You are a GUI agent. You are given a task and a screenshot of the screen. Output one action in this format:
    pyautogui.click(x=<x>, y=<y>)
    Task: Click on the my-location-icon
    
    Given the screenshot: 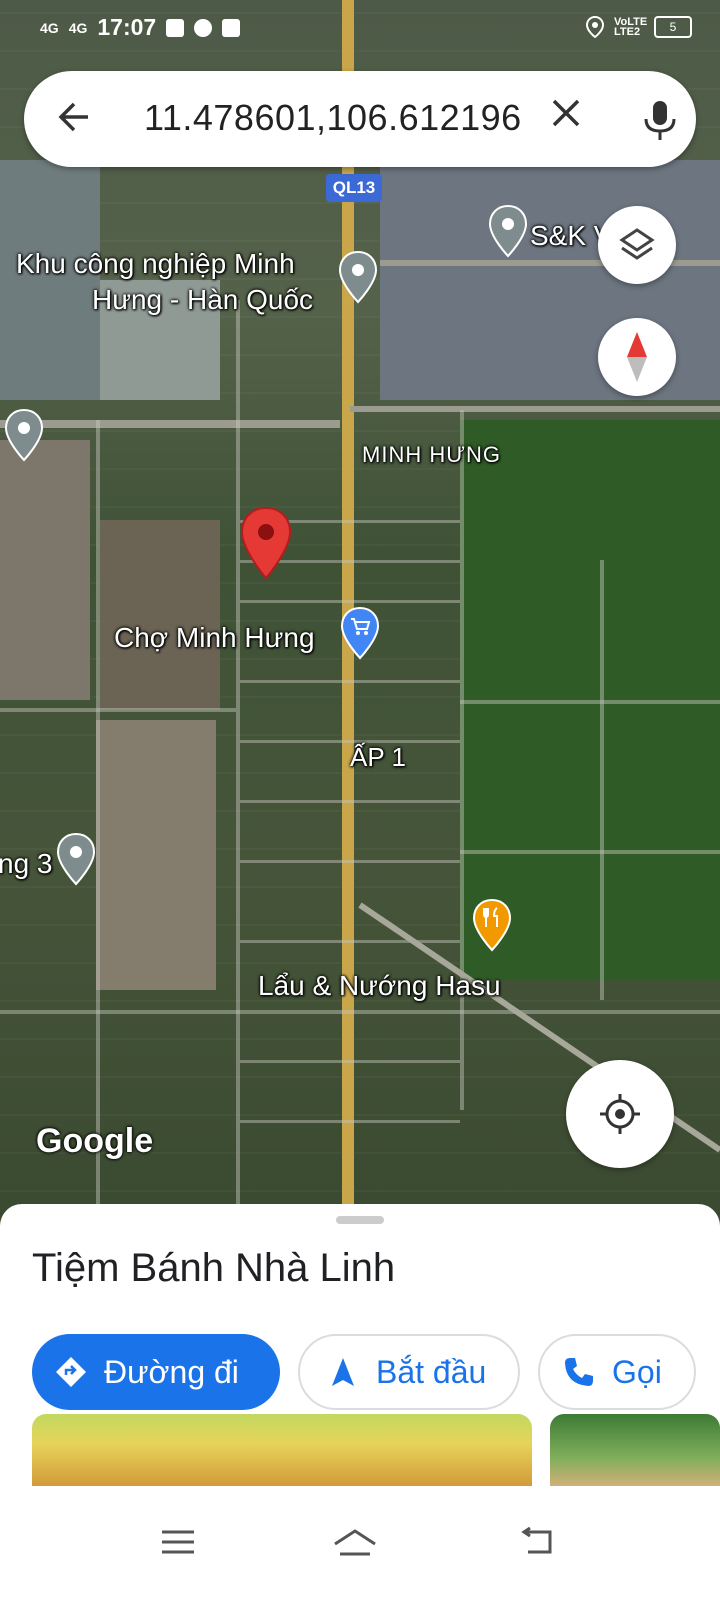 What is the action you would take?
    pyautogui.click(x=620, y=1114)
    